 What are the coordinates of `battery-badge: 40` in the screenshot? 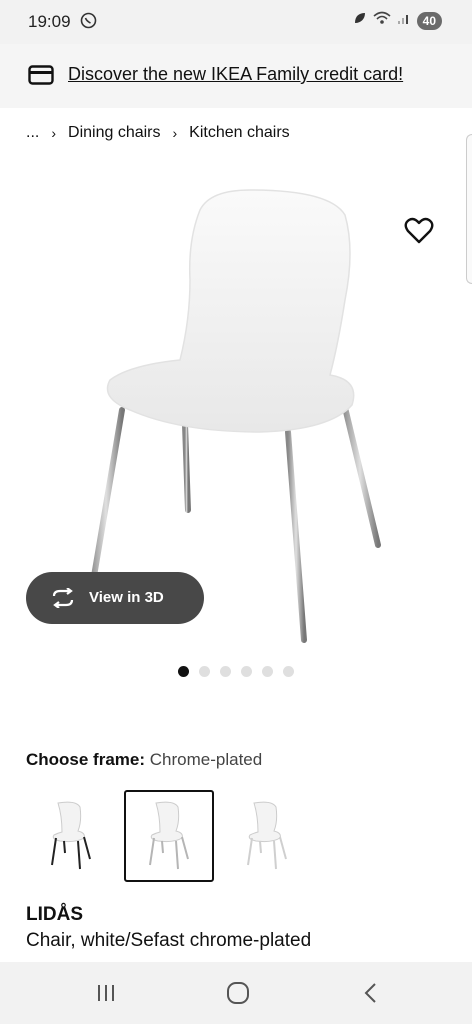 It's located at (429, 20).